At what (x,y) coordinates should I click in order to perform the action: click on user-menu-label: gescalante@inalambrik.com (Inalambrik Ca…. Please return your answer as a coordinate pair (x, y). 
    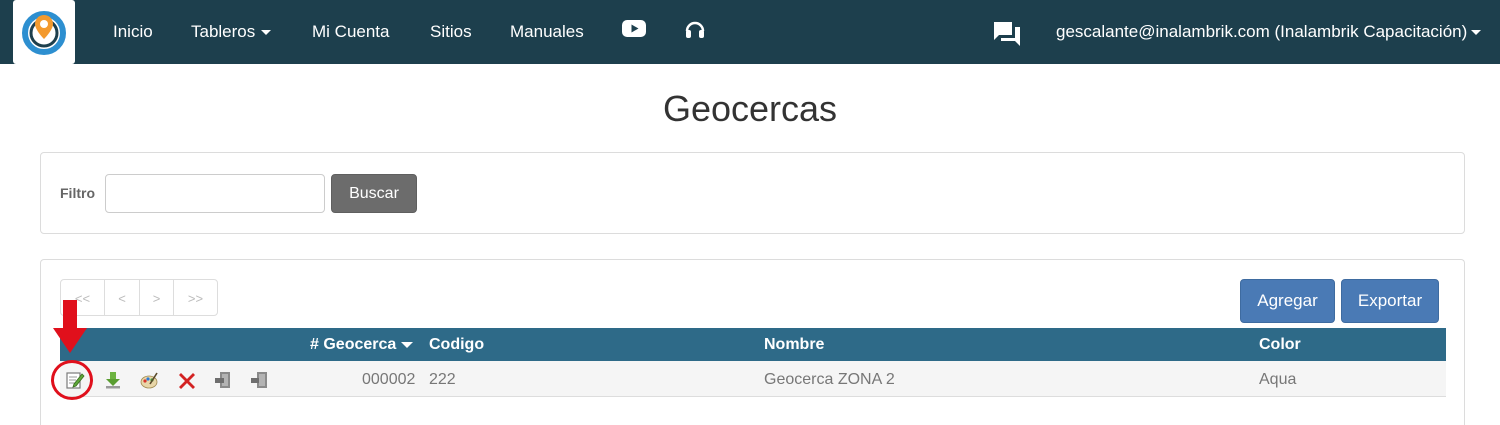
    Looking at the image, I should click on (1262, 31).